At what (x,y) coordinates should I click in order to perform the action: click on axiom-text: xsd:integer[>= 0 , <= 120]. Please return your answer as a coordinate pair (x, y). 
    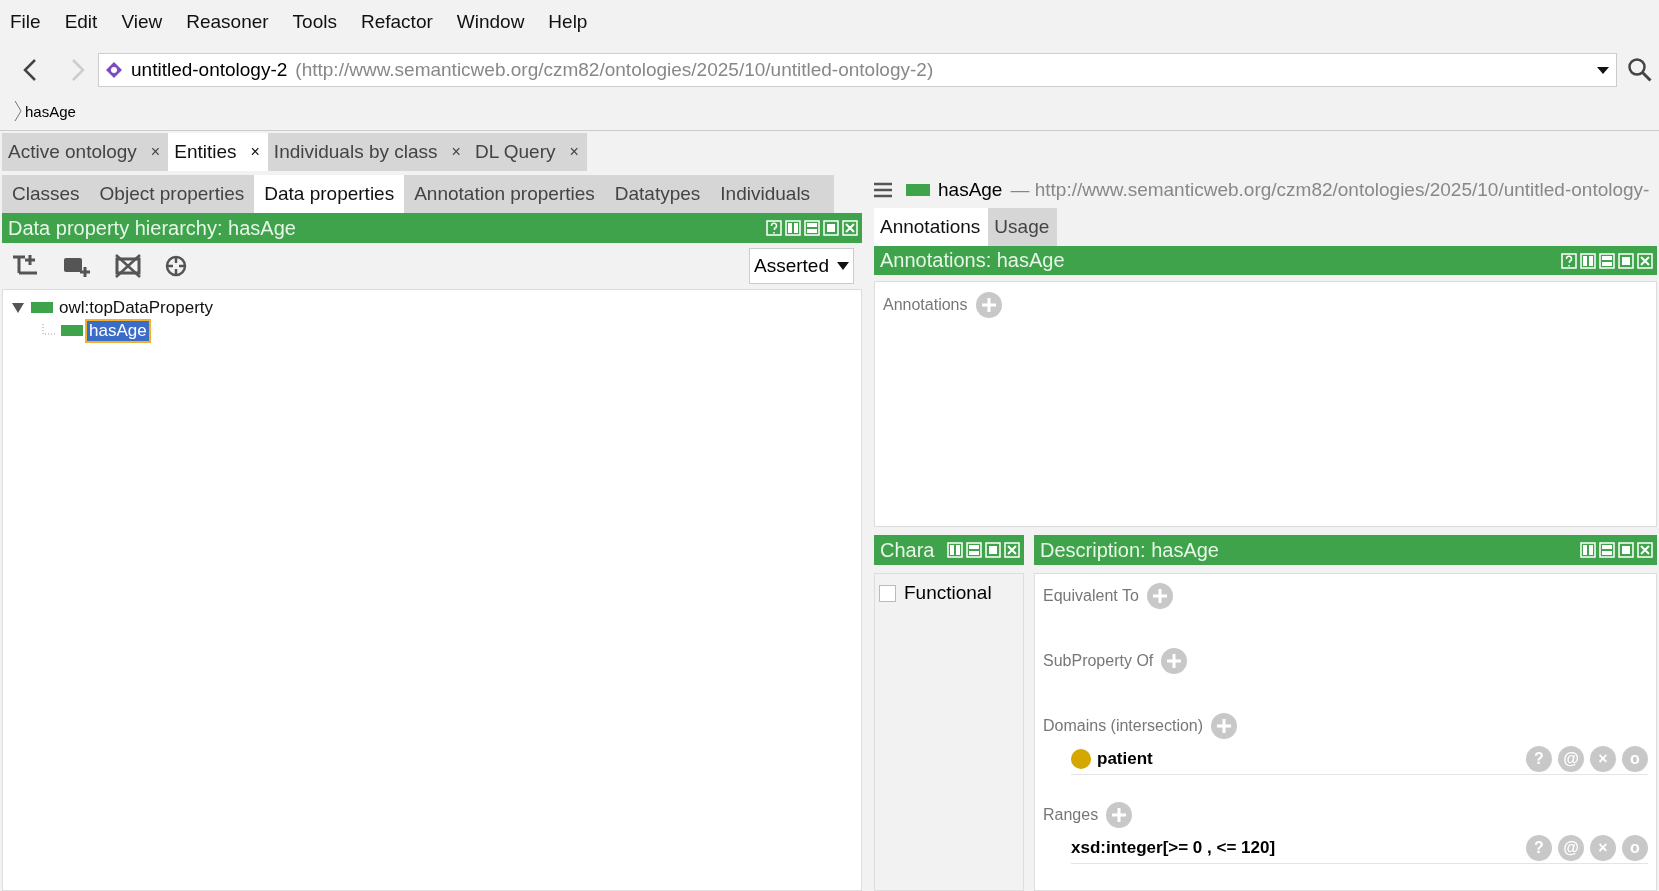
    Looking at the image, I should click on (1173, 848).